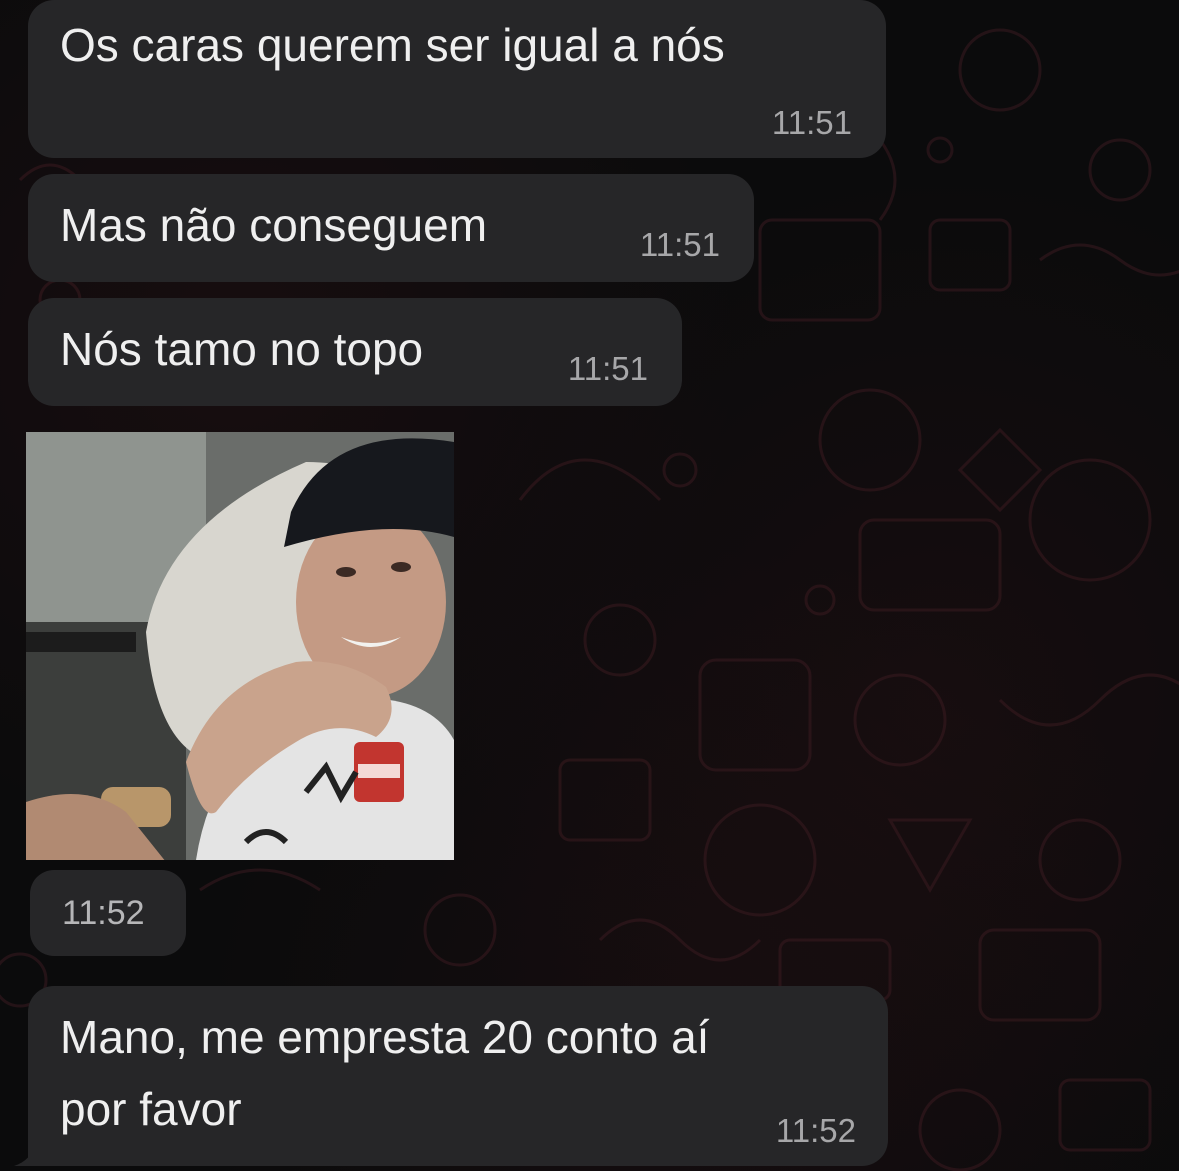  Describe the element at coordinates (242, 349) in the screenshot. I see `message-text: Nós tamo no topo` at that location.